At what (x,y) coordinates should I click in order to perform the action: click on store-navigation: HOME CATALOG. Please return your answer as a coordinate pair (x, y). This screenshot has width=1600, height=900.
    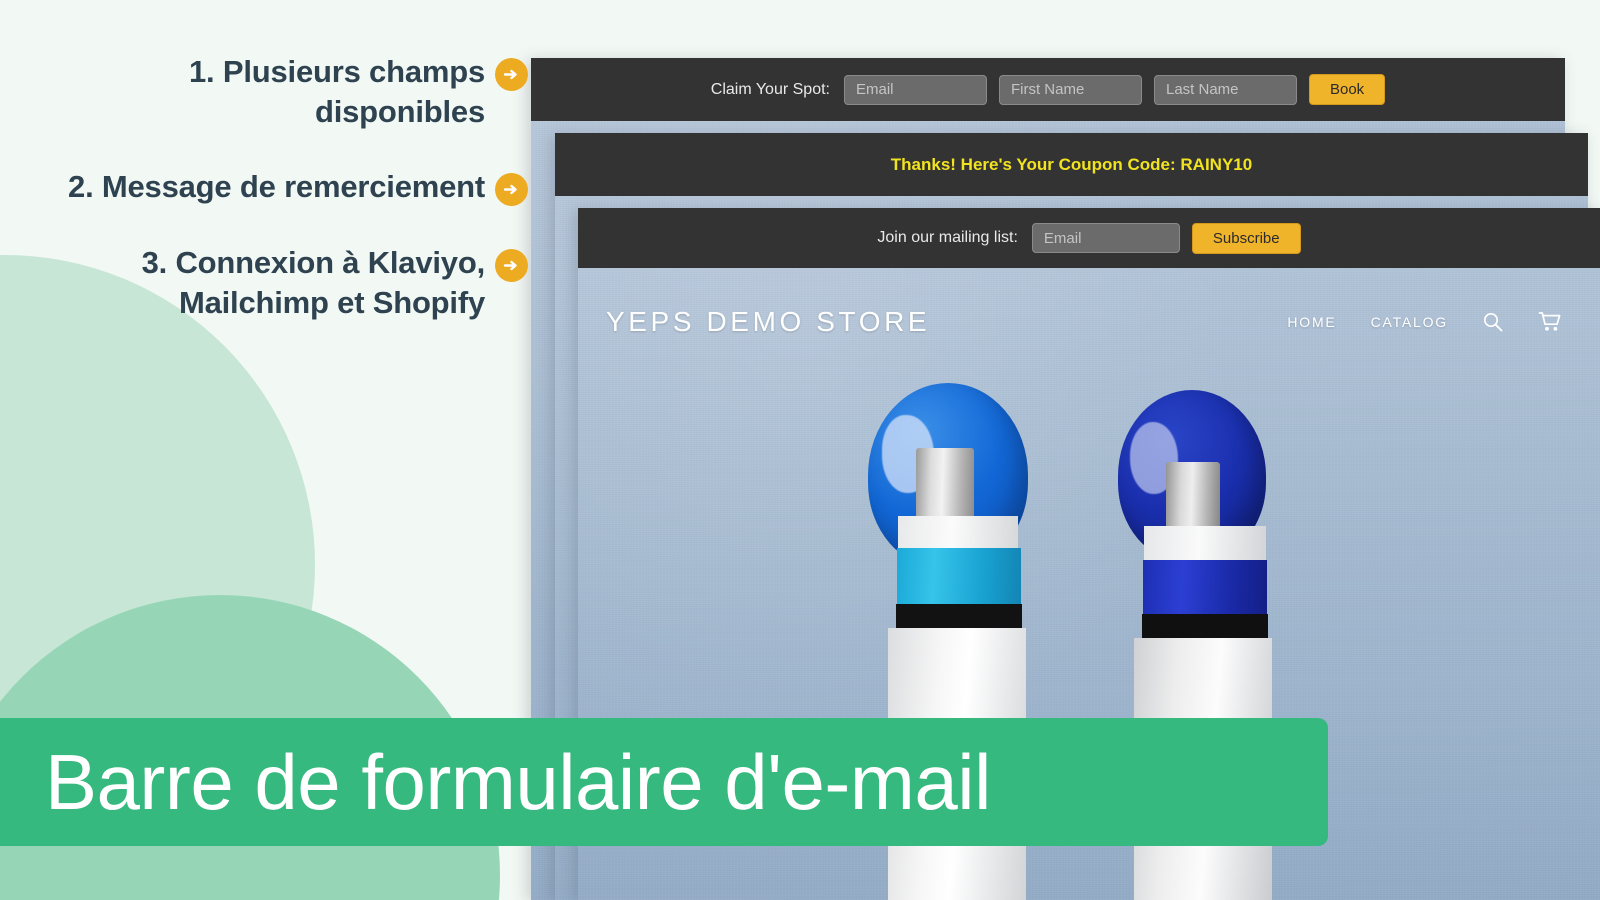
    Looking at the image, I should click on (1424, 322).